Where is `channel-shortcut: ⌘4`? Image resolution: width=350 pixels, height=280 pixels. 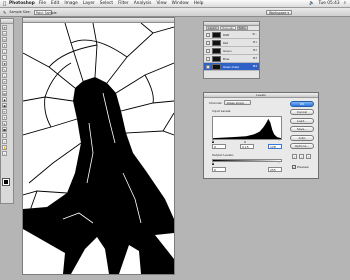
channel-shortcut: ⌘4 is located at coordinates (254, 66).